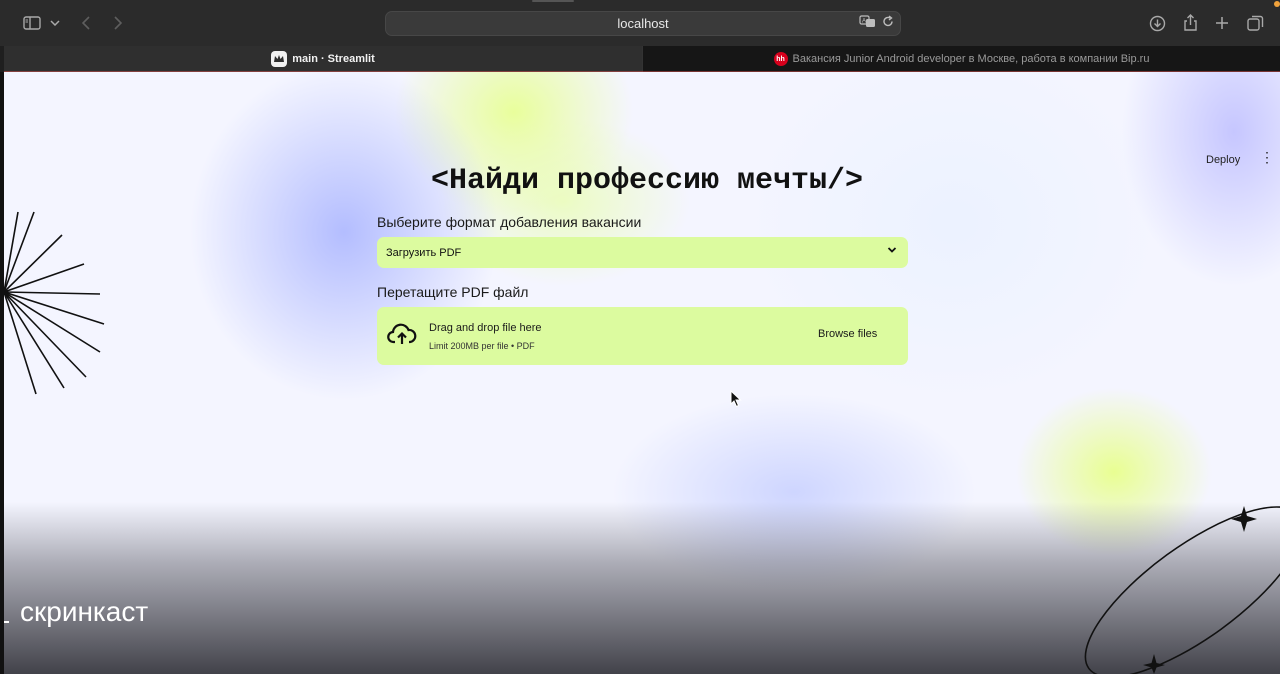 This screenshot has height=674, width=1280. Describe the element at coordinates (509, 222) in the screenshot. I see `format-select-label: Выберите формат добавления вакансии` at that location.